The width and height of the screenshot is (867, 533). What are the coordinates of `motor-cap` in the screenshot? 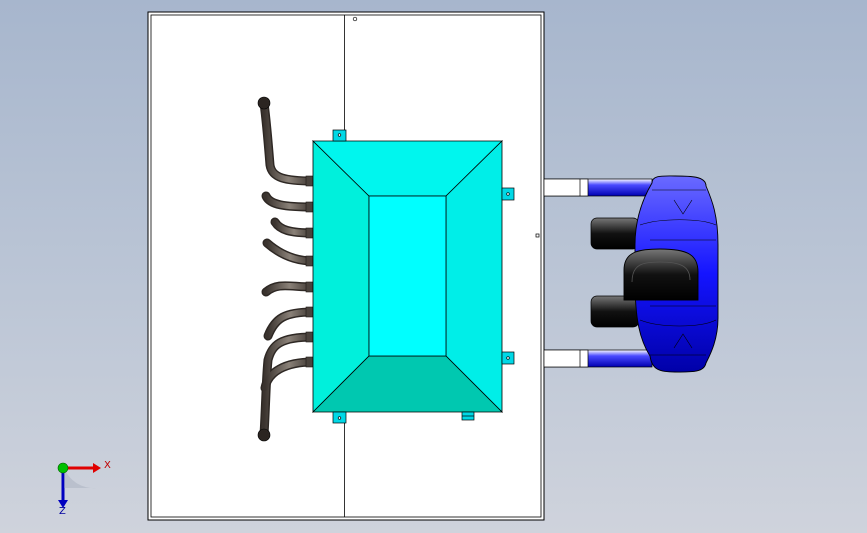 It's located at (661, 274).